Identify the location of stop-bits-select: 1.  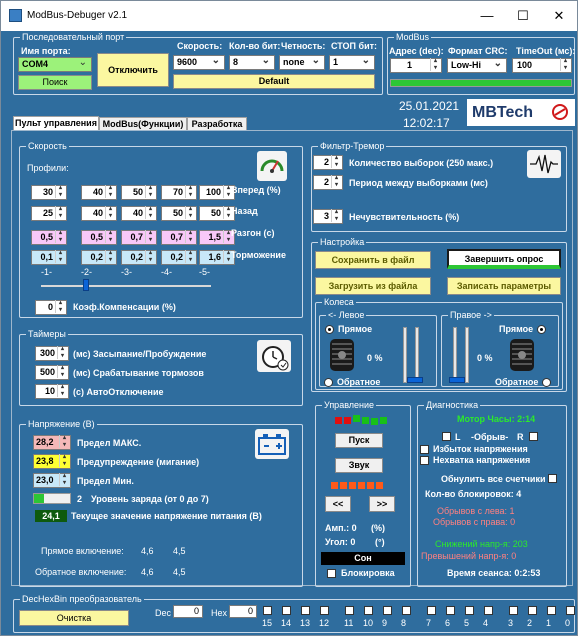
(352, 62).